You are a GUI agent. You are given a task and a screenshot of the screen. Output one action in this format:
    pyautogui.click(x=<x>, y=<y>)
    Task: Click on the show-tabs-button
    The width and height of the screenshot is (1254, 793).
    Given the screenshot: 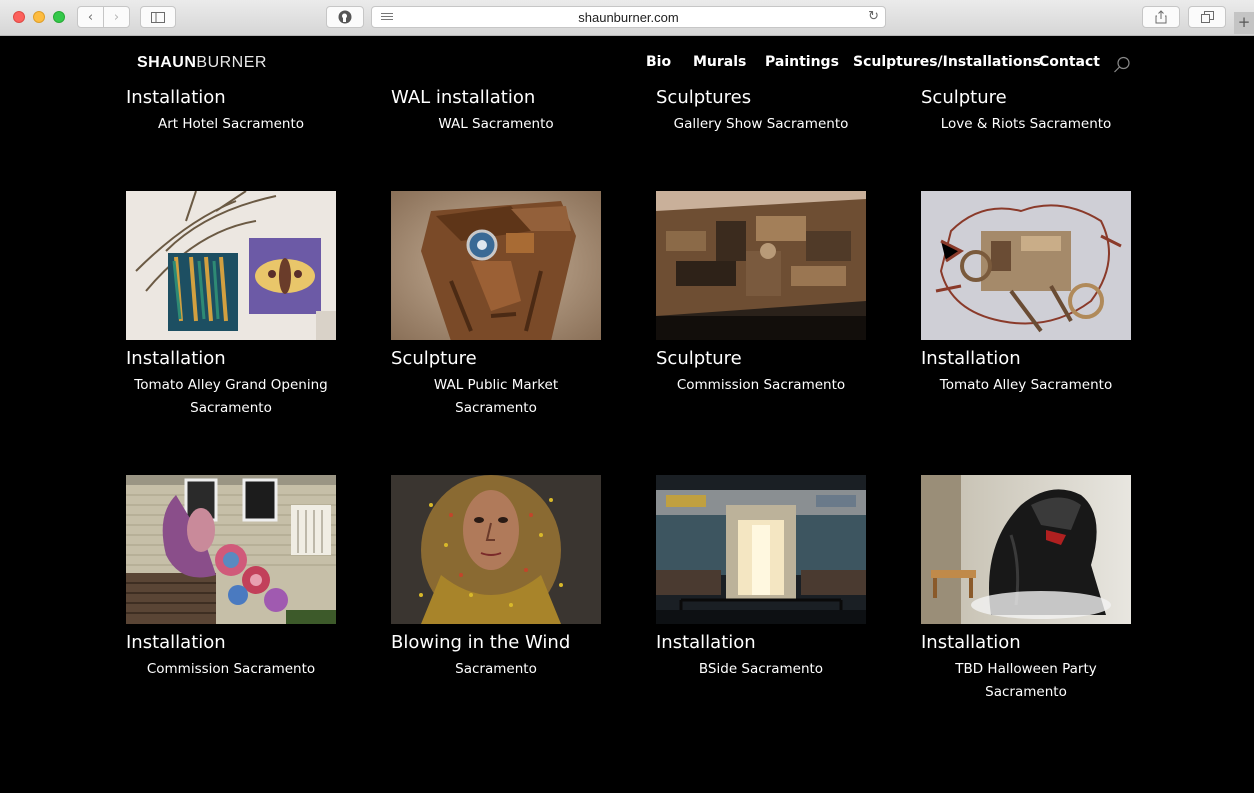 What is the action you would take?
    pyautogui.click(x=1207, y=17)
    